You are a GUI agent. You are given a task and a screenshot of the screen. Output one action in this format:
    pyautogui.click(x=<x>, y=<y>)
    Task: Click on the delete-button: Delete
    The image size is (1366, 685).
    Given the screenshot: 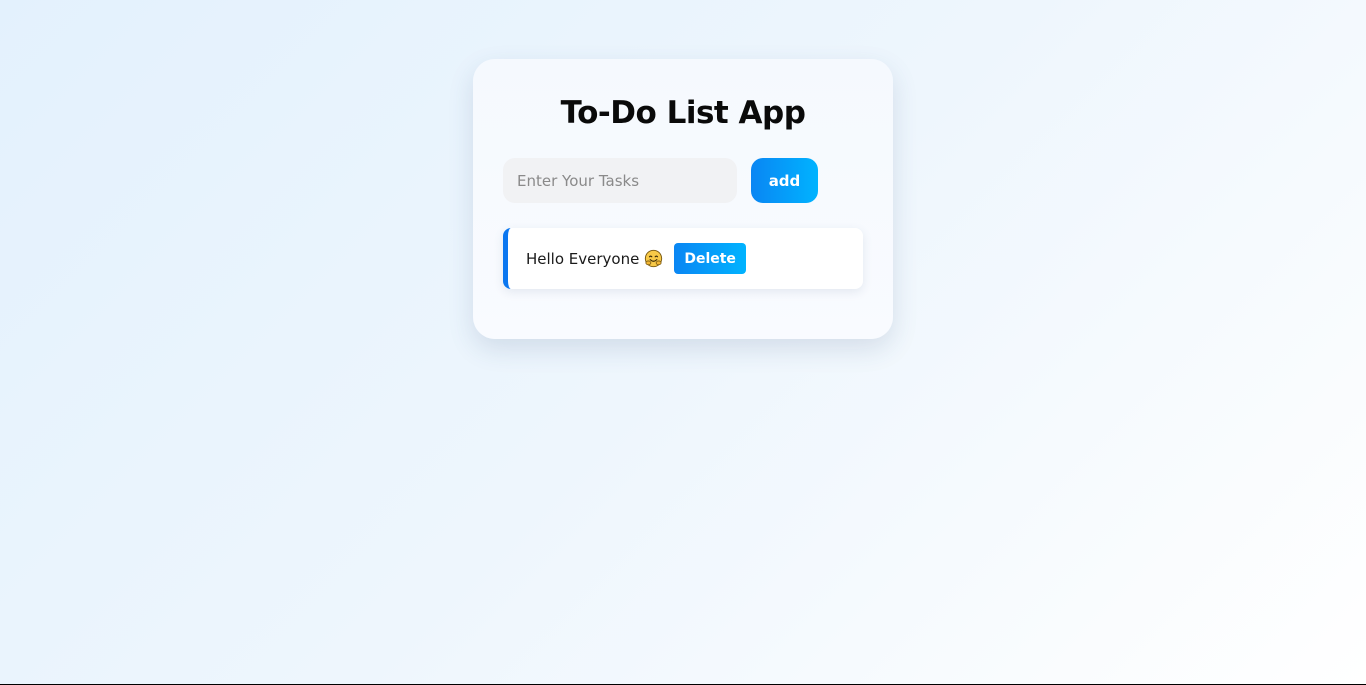 What is the action you would take?
    pyautogui.click(x=710, y=258)
    